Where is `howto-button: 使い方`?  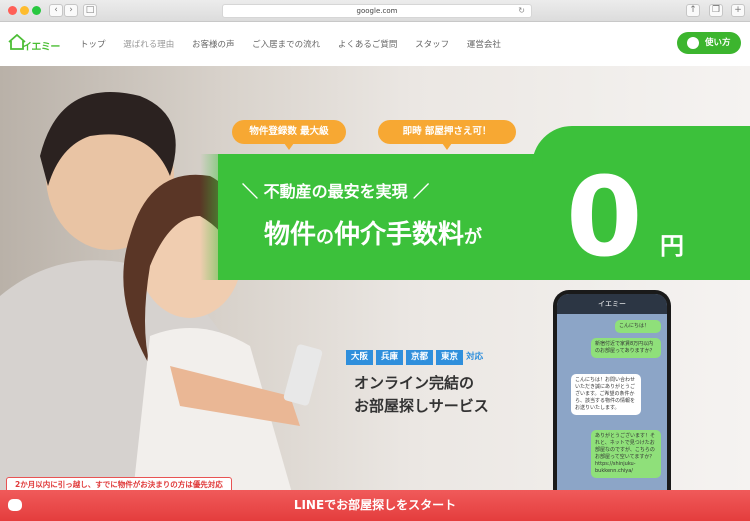
howto-button: 使い方 is located at coordinates (709, 43).